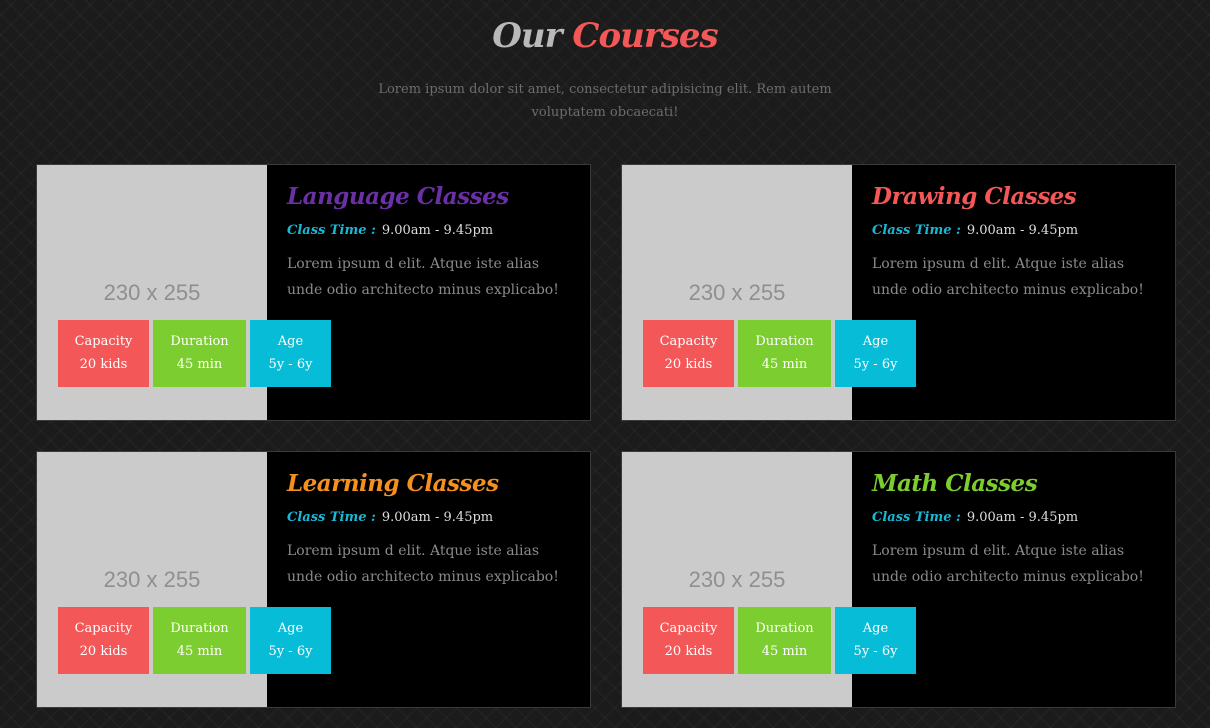  Describe the element at coordinates (432, 487) in the screenshot. I see `course-title: Learning Classes` at that location.